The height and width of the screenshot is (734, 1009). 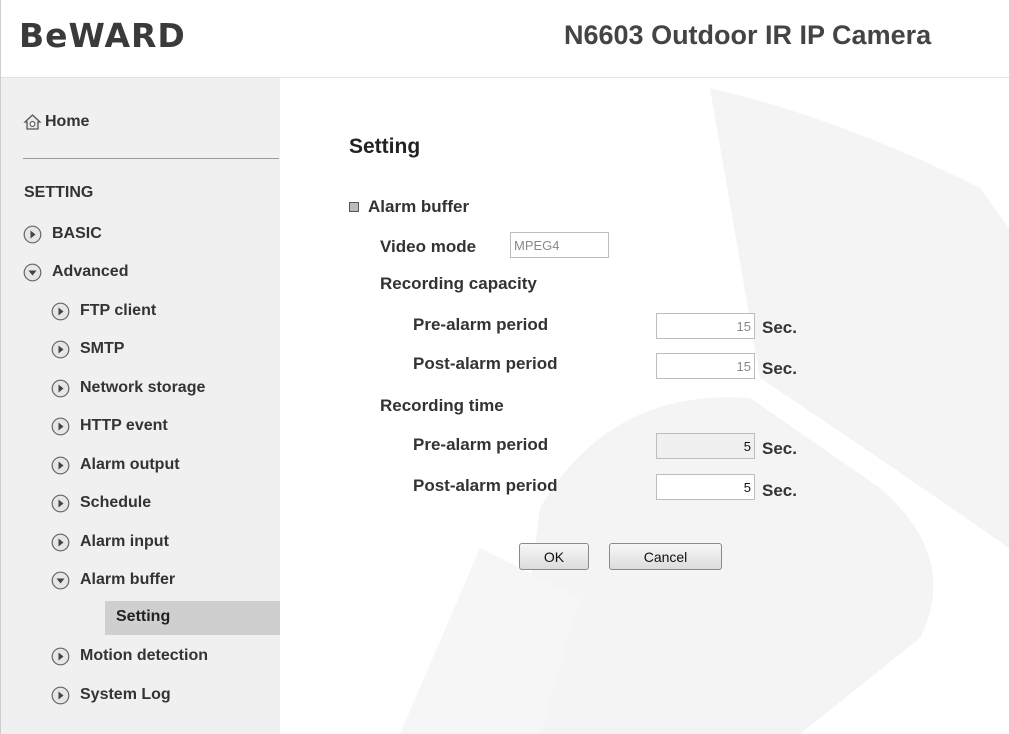 I want to click on sidebar-item-setting-selected: Setting, so click(x=192, y=618).